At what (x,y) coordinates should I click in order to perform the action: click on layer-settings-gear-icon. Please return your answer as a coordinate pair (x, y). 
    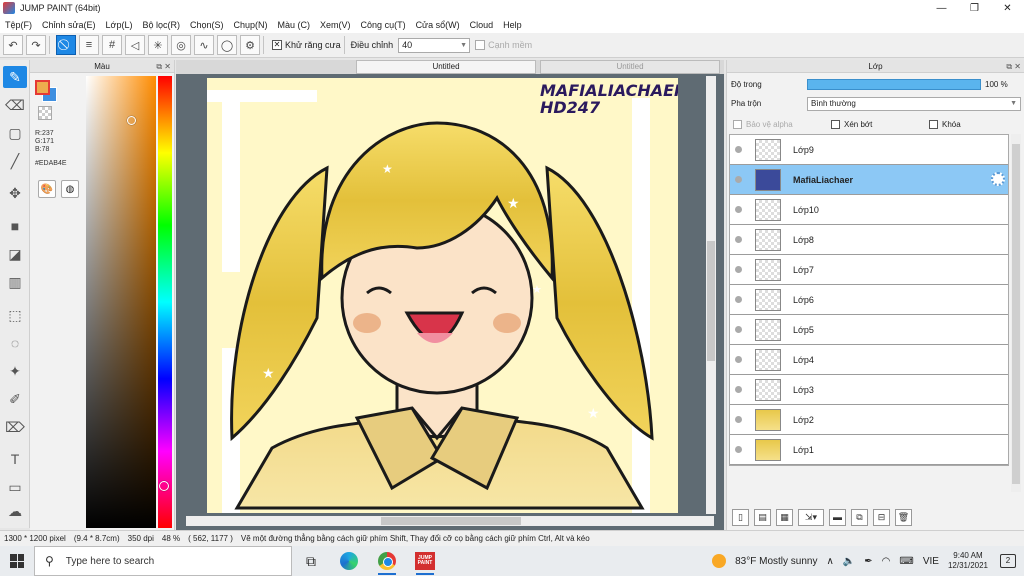
    Looking at the image, I should click on (998, 179).